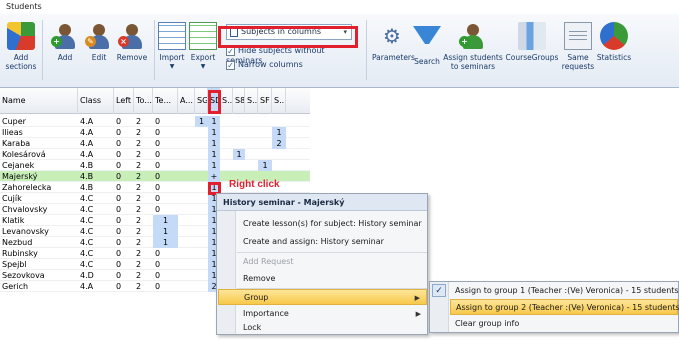 The height and width of the screenshot is (340, 679). I want to click on add-sections-button: Add sections, so click(21, 51).